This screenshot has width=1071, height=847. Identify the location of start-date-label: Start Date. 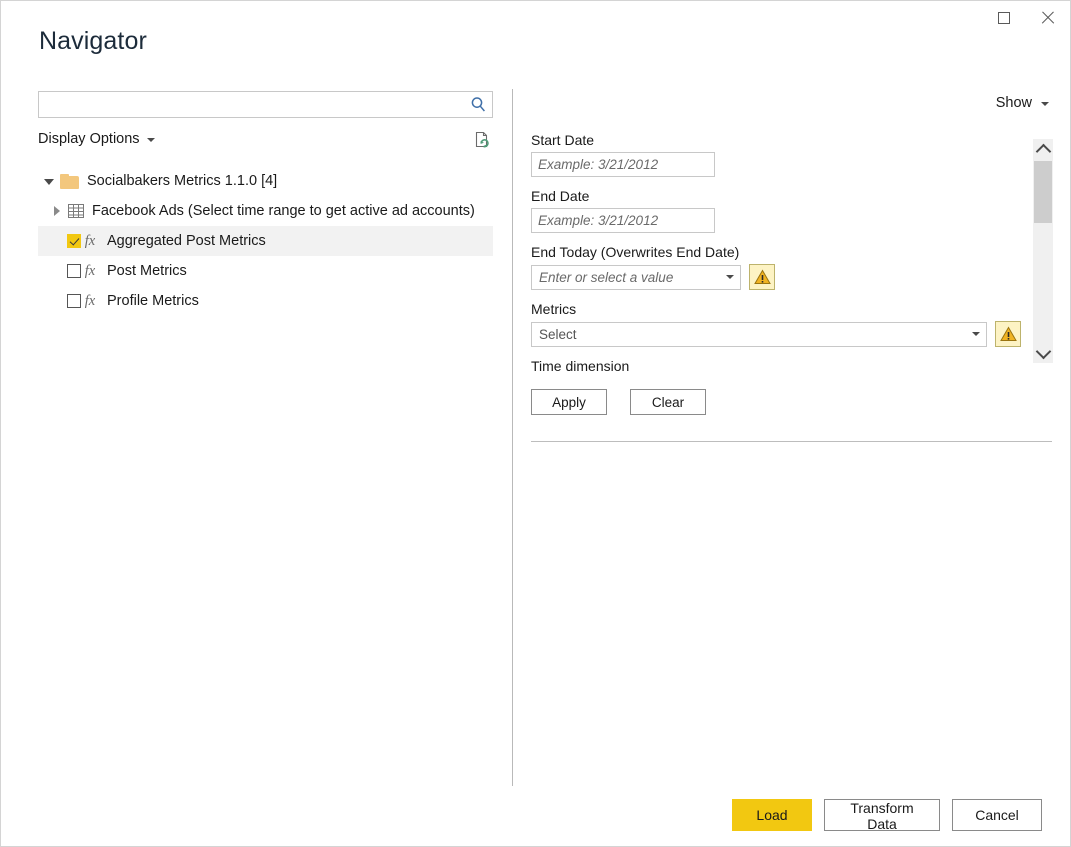
(563, 140).